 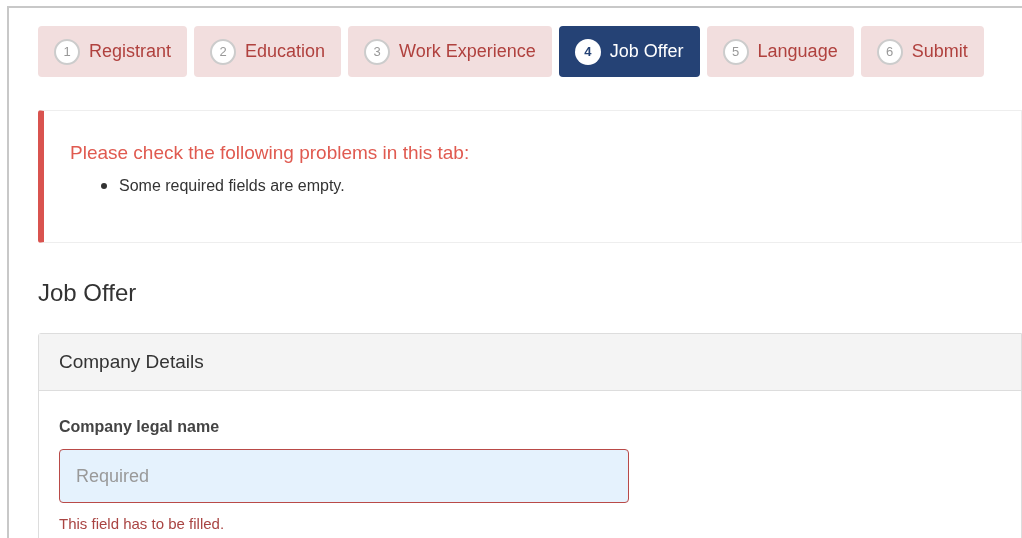 I want to click on step-tab: 6 Submit, so click(x=922, y=51).